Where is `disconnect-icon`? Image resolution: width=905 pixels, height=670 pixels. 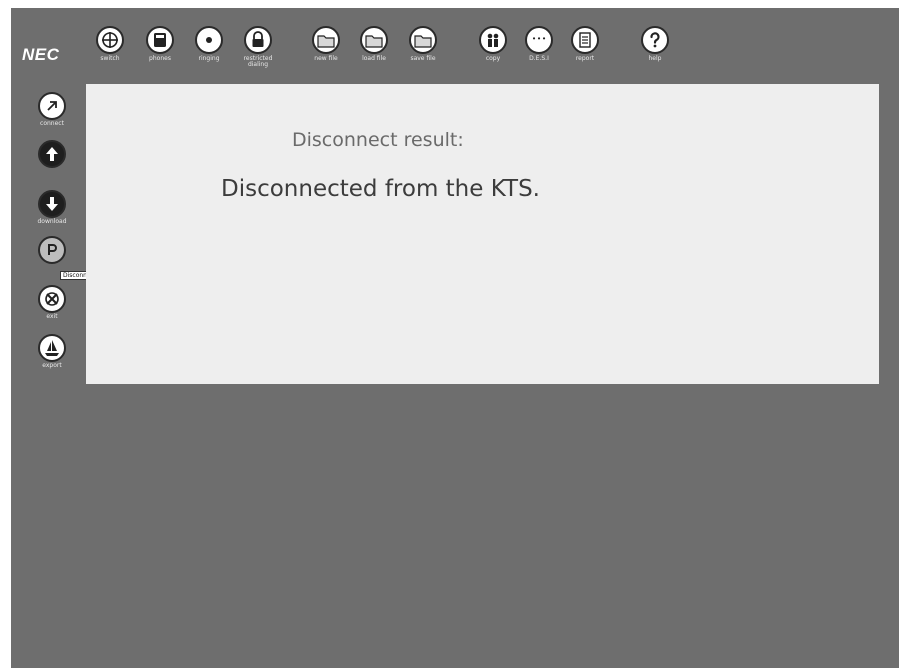
disconnect-icon is located at coordinates (52, 250).